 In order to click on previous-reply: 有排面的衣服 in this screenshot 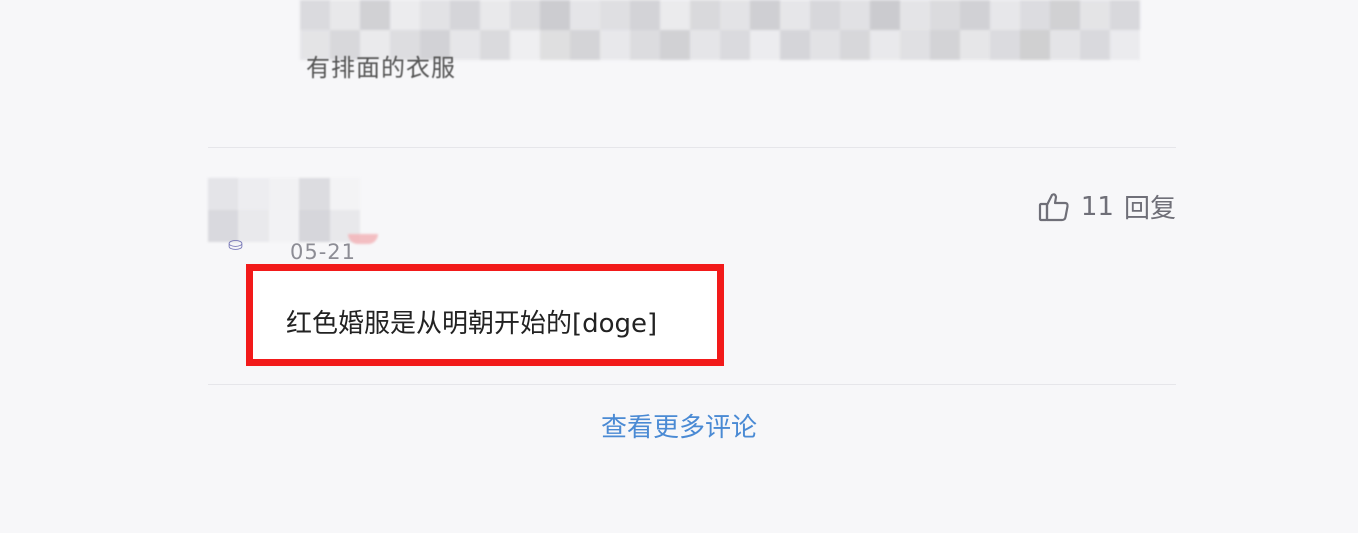, I will do `click(720, 55)`.